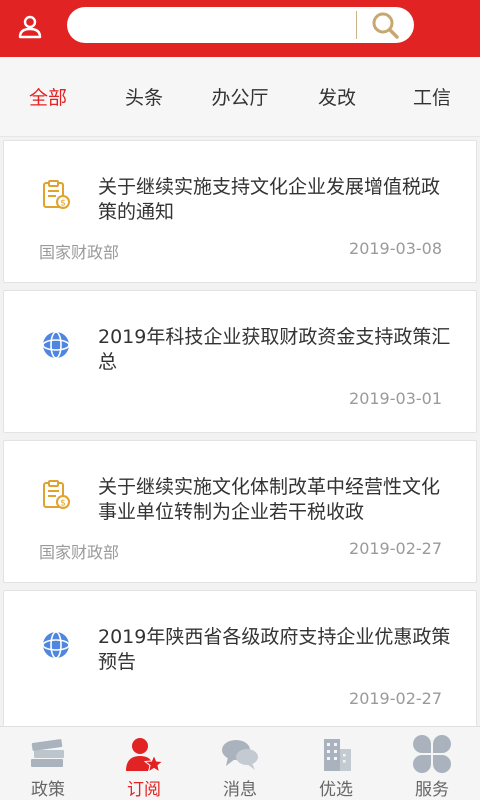  What do you see at coordinates (432, 754) in the screenshot?
I see `grid-petals-icon` at bounding box center [432, 754].